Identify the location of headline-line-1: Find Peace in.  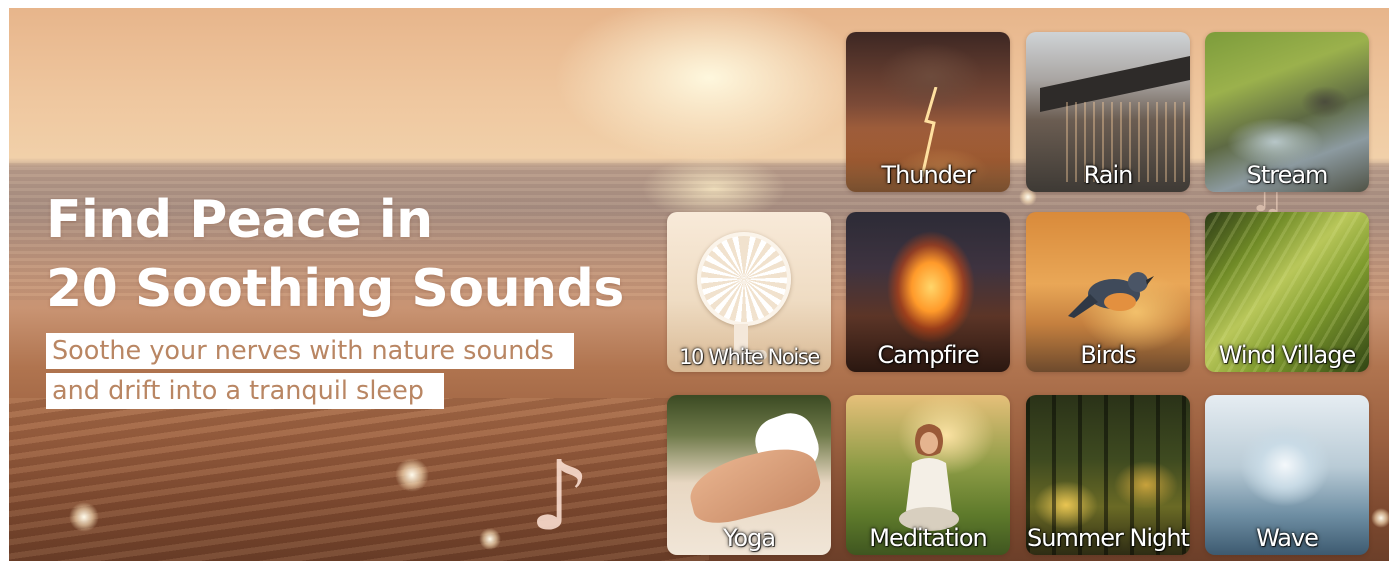
(239, 220).